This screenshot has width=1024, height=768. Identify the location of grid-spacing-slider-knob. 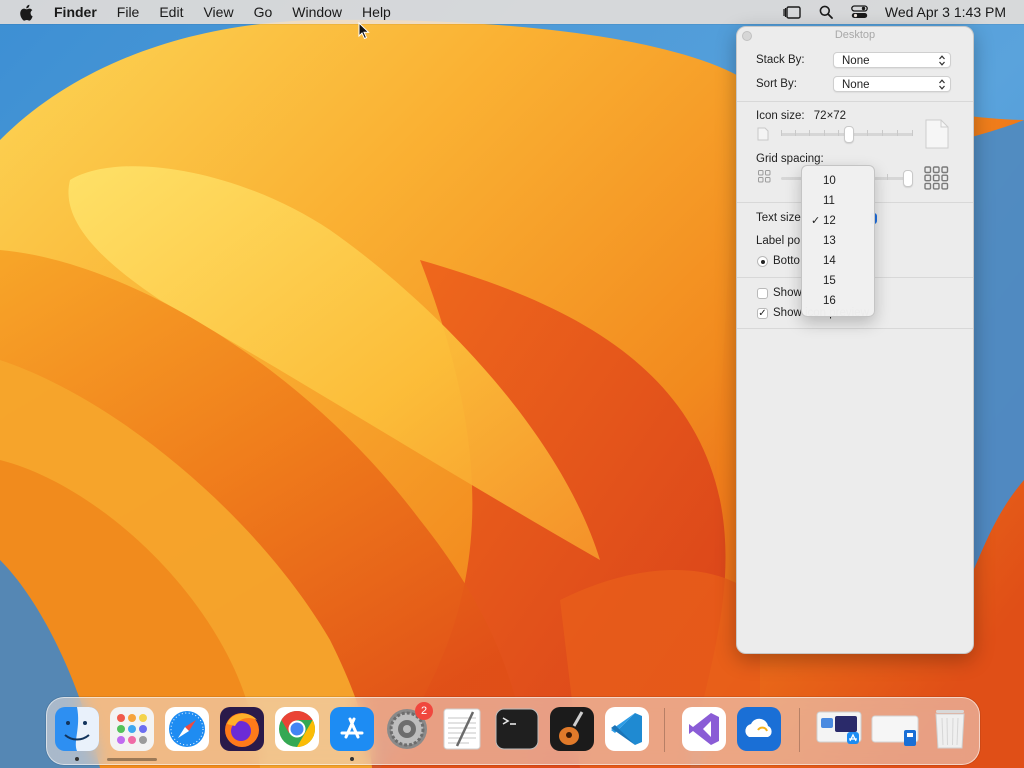
(908, 178).